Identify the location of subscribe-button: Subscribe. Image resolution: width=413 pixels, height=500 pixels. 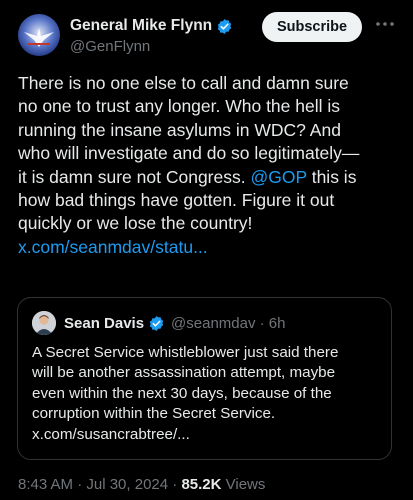
(312, 27).